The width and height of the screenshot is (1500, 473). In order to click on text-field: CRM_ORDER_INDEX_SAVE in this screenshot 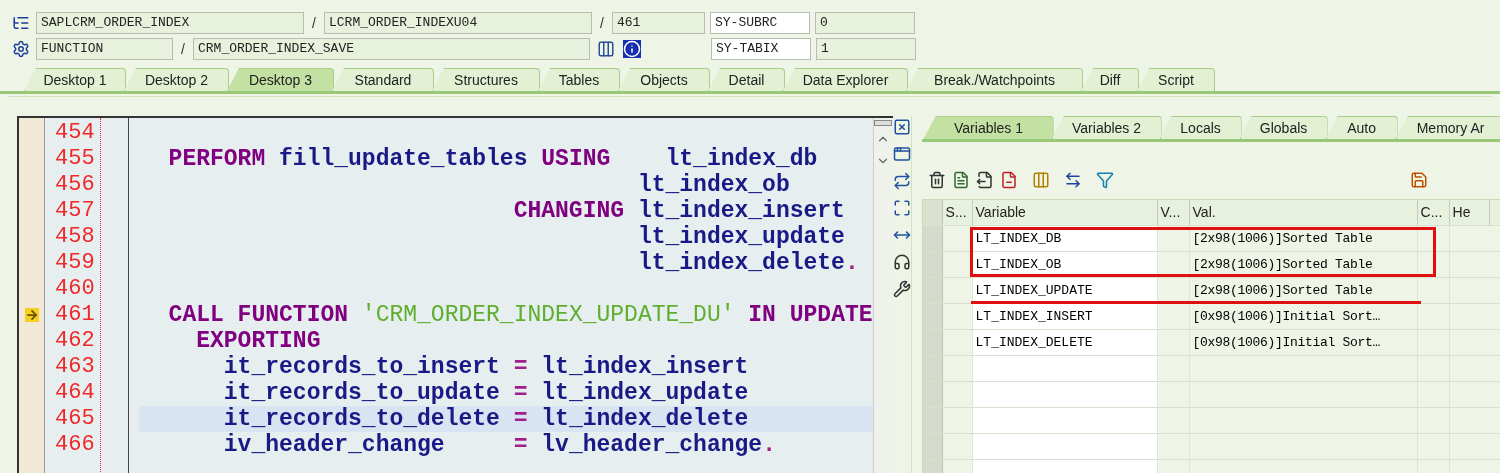, I will do `click(391, 49)`.